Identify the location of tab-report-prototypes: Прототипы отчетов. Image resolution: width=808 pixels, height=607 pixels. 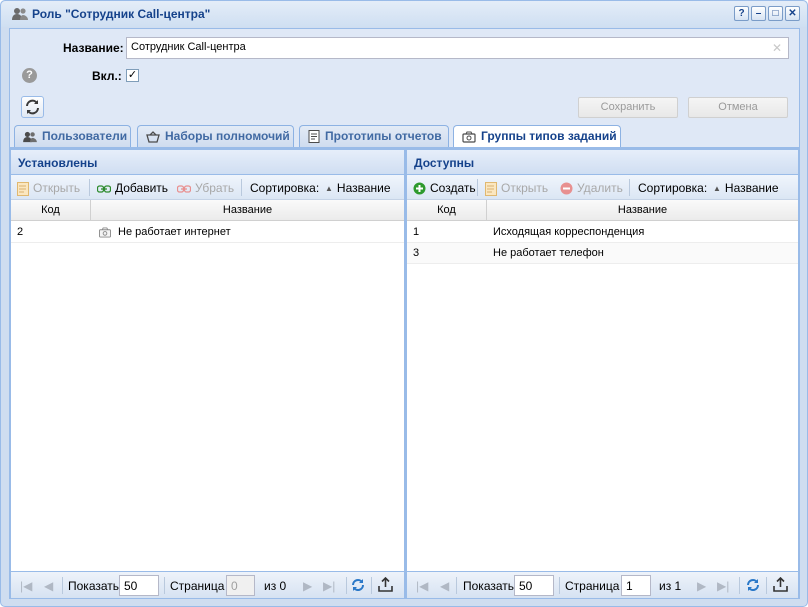
(374, 136).